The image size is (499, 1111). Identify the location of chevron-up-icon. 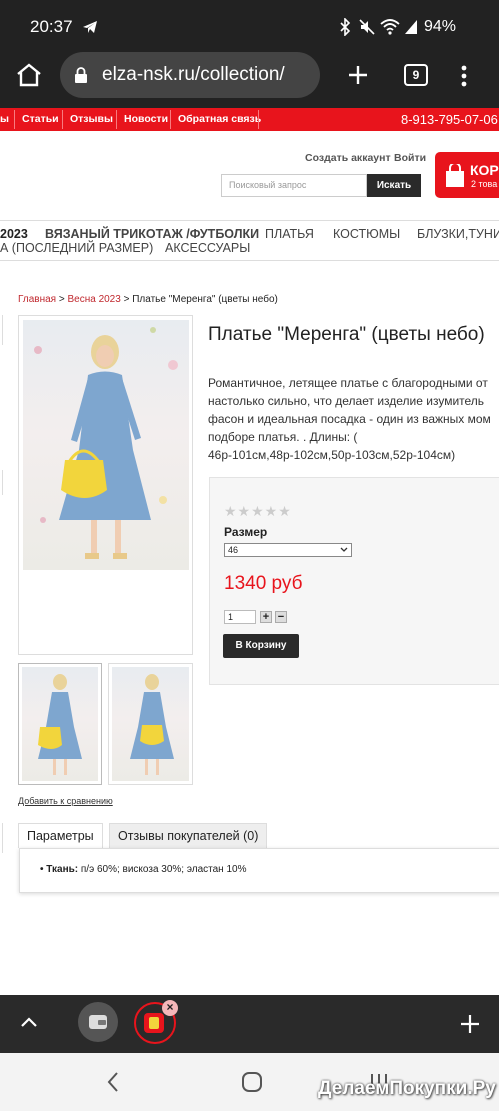
(29, 1022).